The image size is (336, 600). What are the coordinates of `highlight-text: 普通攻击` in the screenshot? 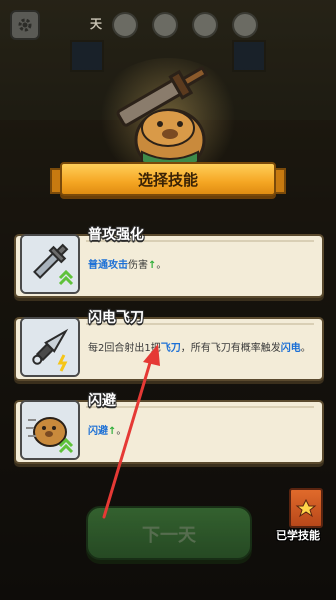 It's located at (108, 265).